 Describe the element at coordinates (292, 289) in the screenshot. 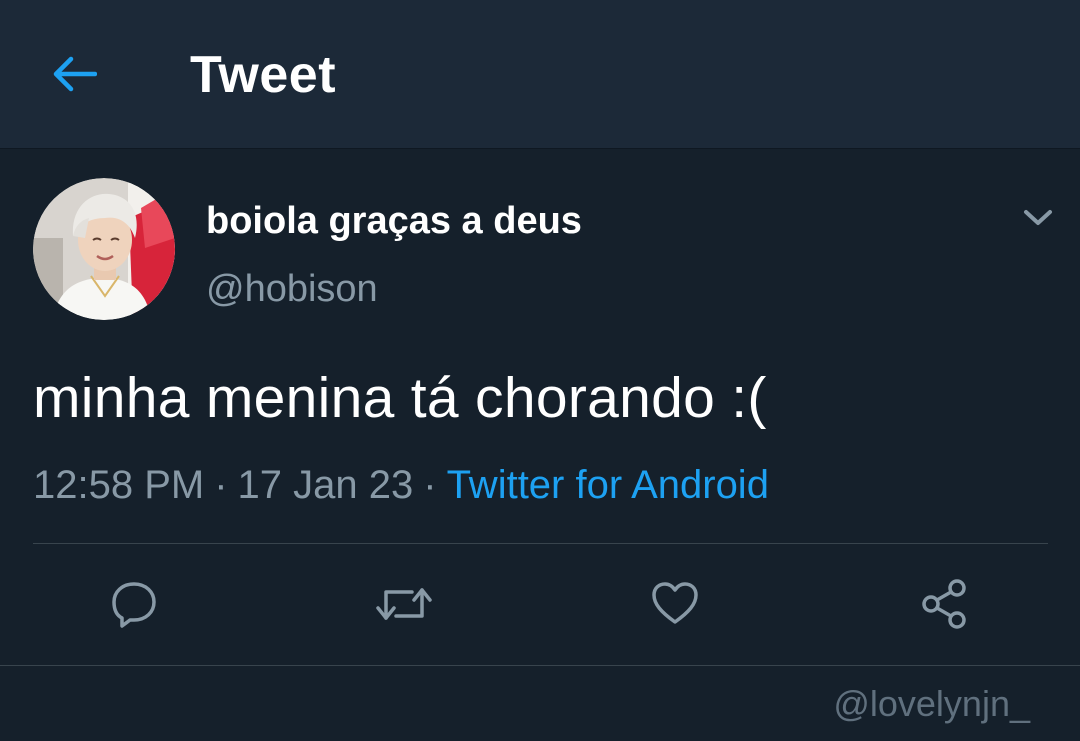

I see `user-handle: @hobison` at that location.